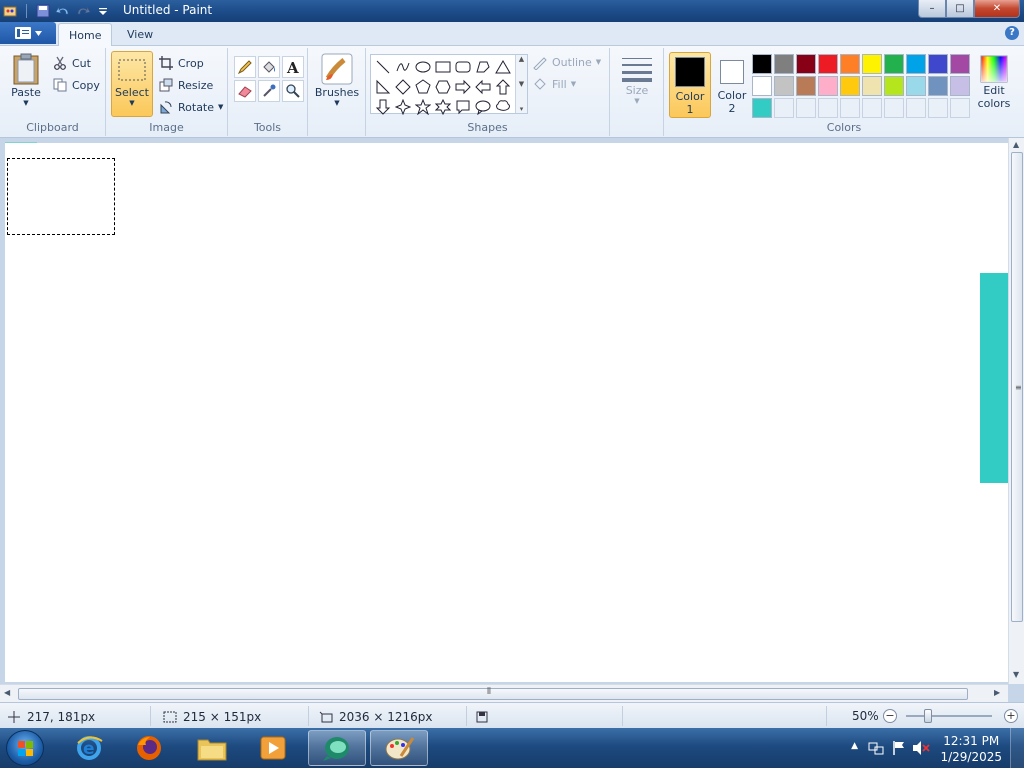 This screenshot has width=1024, height=768. Describe the element at coordinates (25, 748) in the screenshot. I see `start-button` at that location.